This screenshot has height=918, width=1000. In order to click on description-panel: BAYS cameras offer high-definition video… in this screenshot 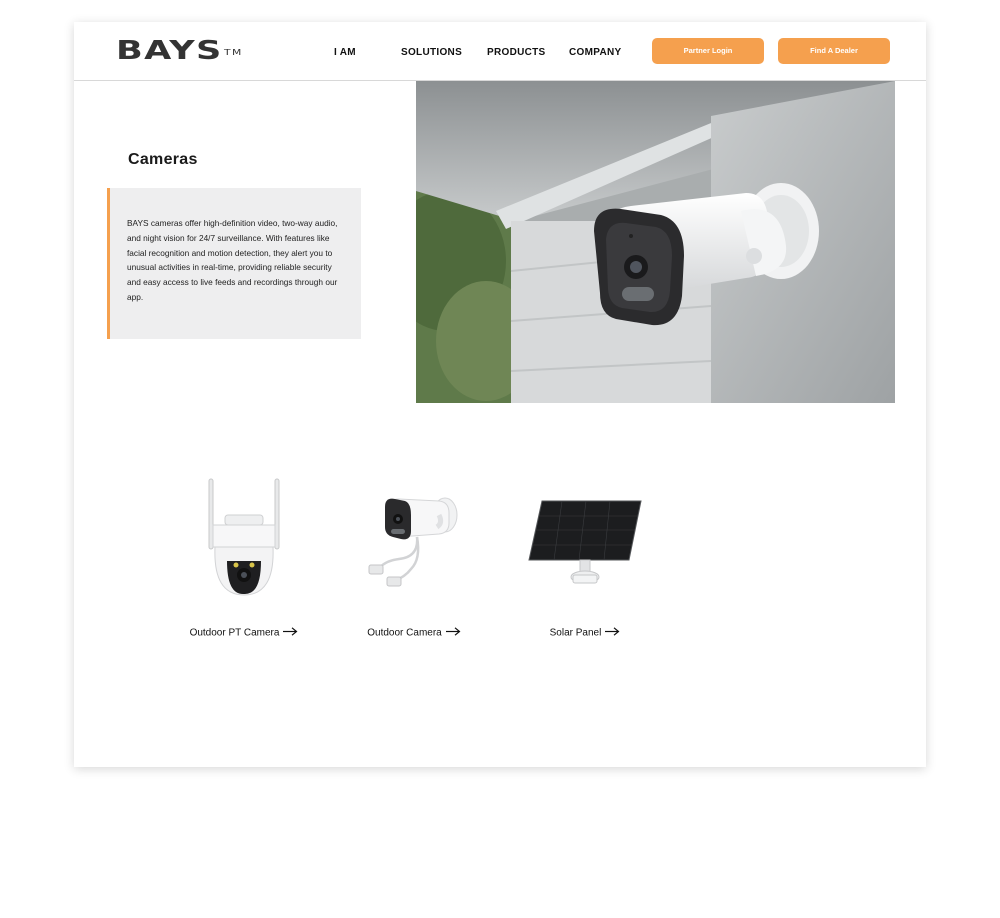, I will do `click(234, 263)`.